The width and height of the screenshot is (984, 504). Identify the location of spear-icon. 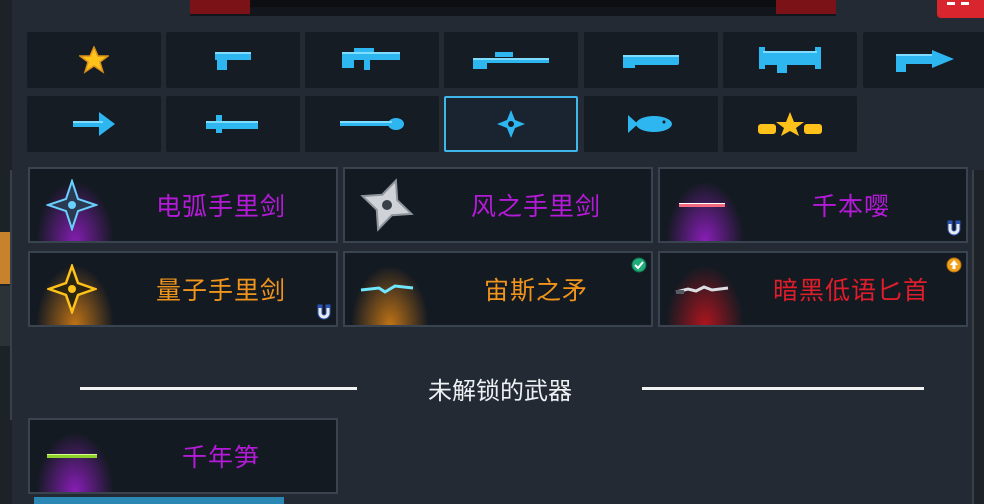
(372, 124).